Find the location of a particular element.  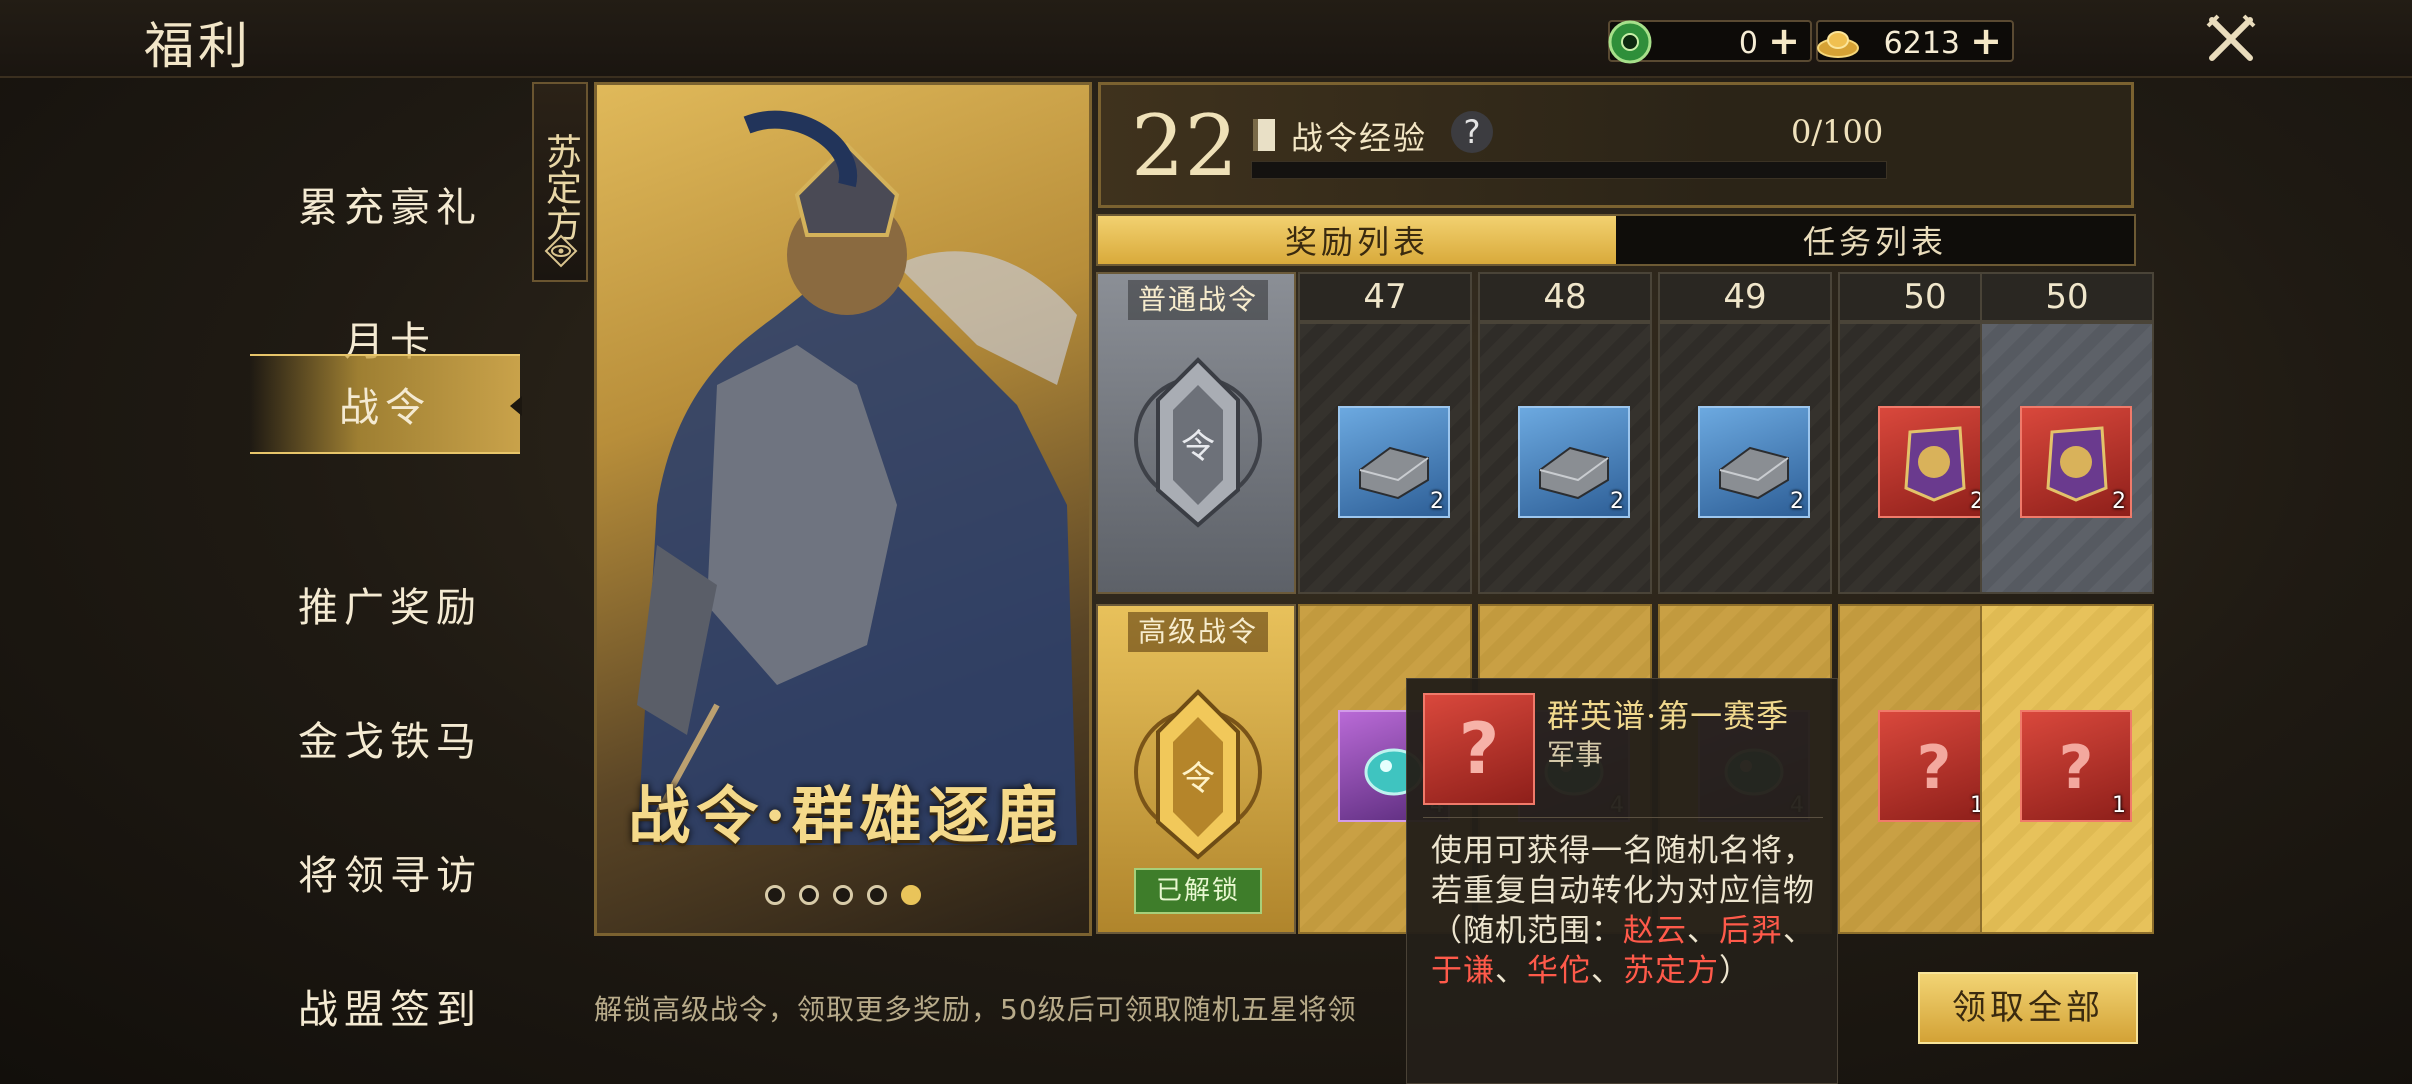

eye-icon is located at coordinates (561, 251).